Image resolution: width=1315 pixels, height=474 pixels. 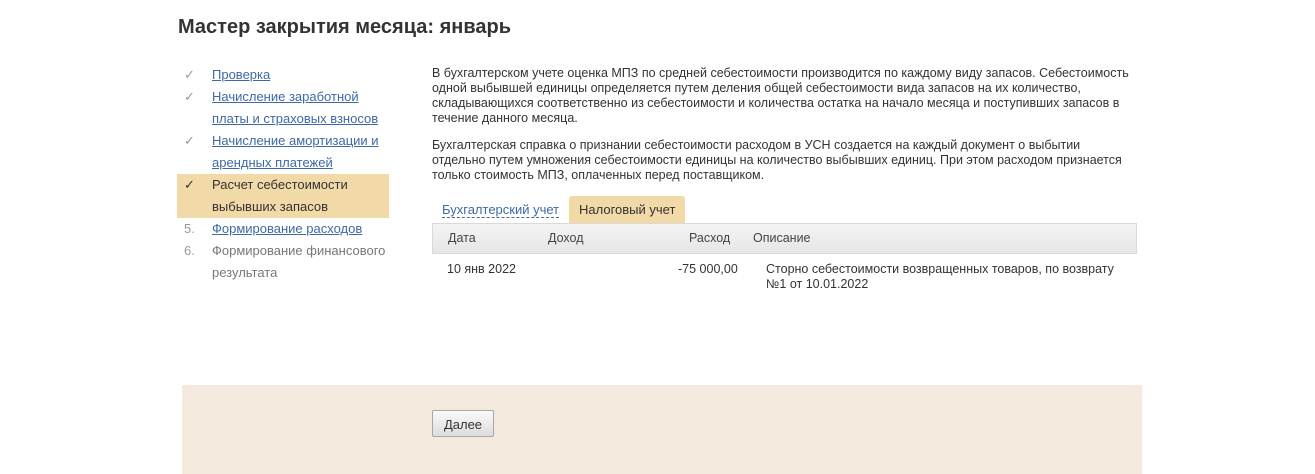 What do you see at coordinates (285, 96) in the screenshot?
I see `step-label-line1: Начисление заработной` at bounding box center [285, 96].